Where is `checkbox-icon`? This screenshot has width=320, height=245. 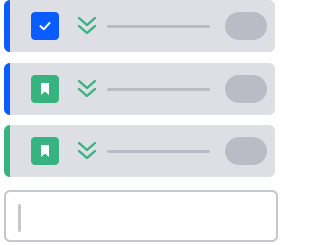
checkbox-icon is located at coordinates (45, 26).